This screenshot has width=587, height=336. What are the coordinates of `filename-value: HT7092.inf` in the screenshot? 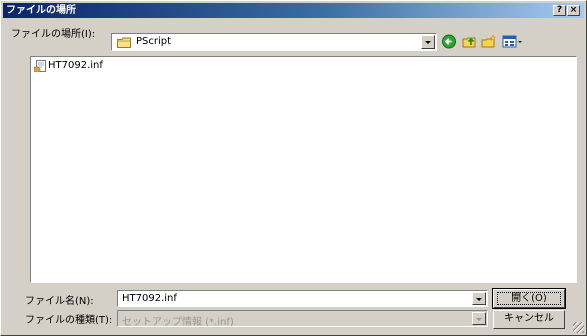 It's located at (149, 298).